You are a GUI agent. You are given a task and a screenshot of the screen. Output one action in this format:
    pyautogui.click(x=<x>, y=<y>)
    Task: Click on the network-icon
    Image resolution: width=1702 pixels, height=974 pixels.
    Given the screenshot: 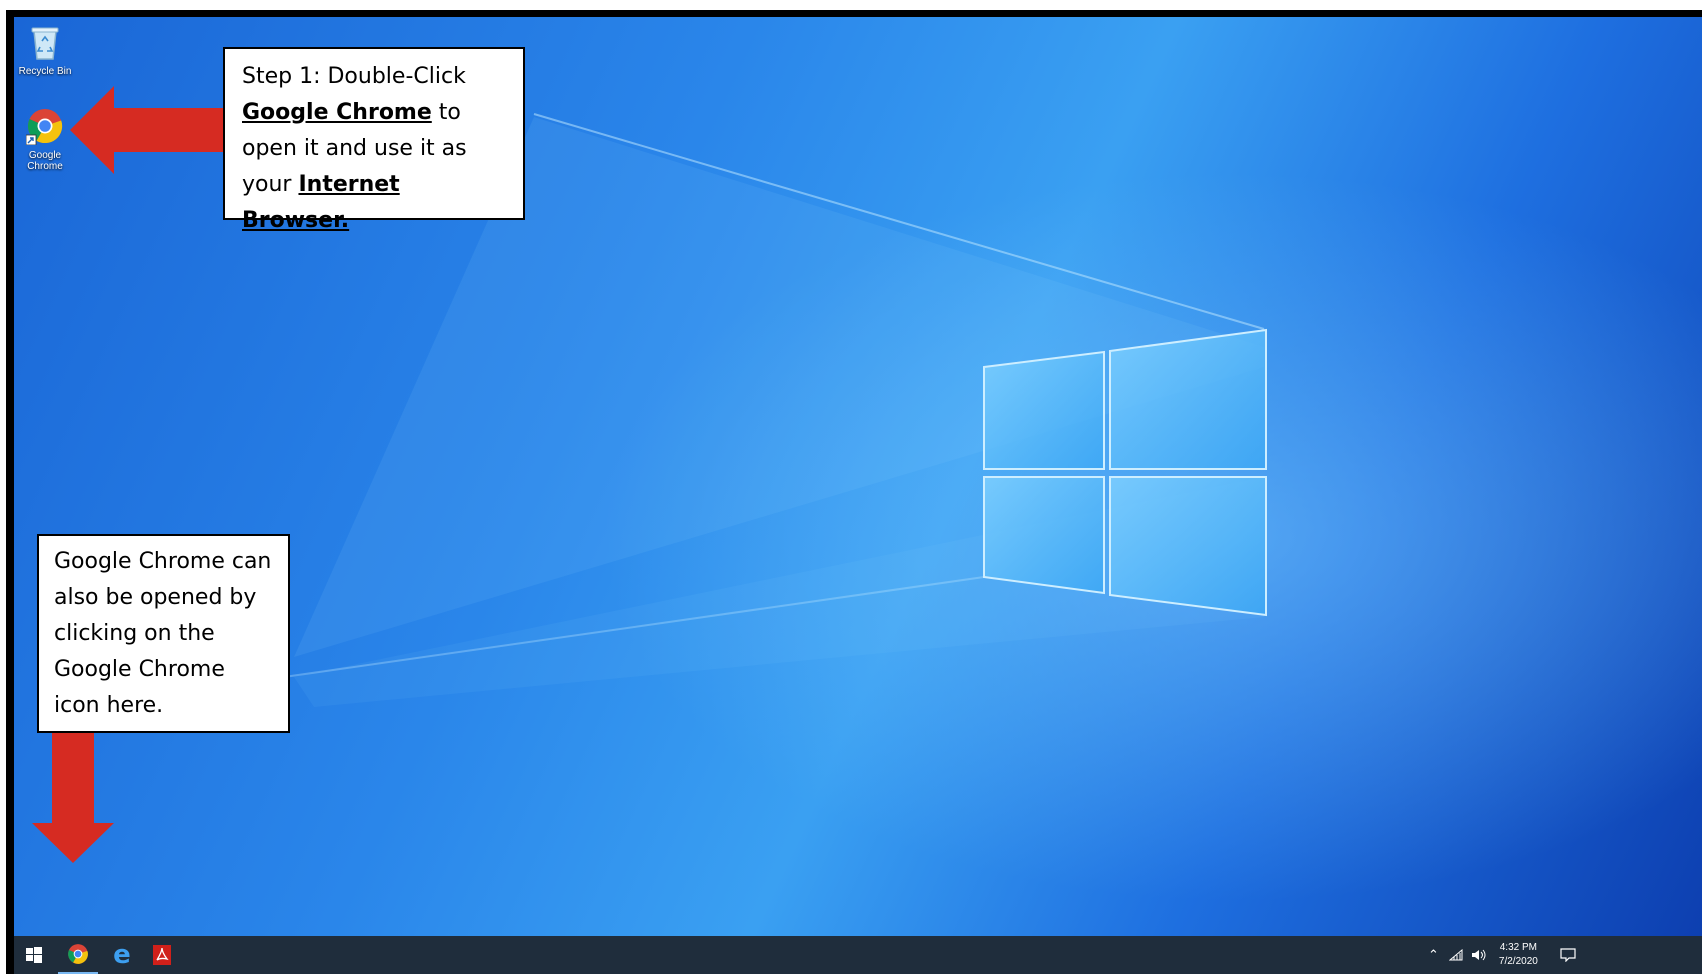 What is the action you would take?
    pyautogui.click(x=1455, y=955)
    